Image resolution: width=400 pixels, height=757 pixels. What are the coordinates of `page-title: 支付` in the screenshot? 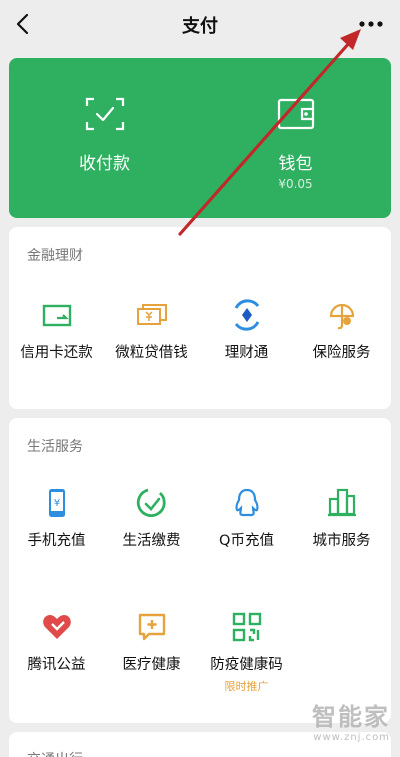 It's located at (200, 26).